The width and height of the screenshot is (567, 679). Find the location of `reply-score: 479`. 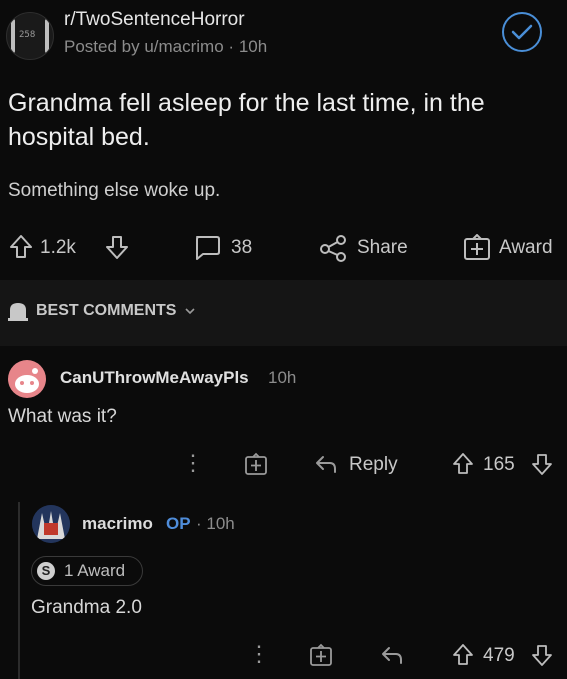

reply-score: 479 is located at coordinates (499, 655).